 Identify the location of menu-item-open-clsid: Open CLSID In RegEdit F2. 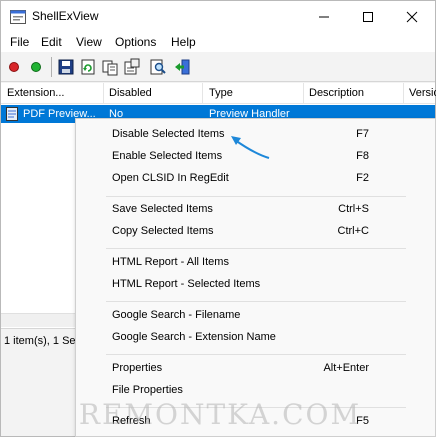
(255, 179).